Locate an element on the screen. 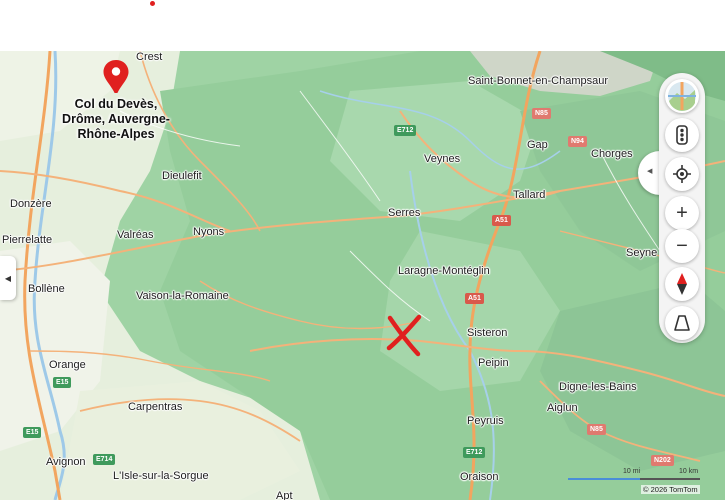 The image size is (725, 500). place-label: Peyruis is located at coordinates (485, 421).